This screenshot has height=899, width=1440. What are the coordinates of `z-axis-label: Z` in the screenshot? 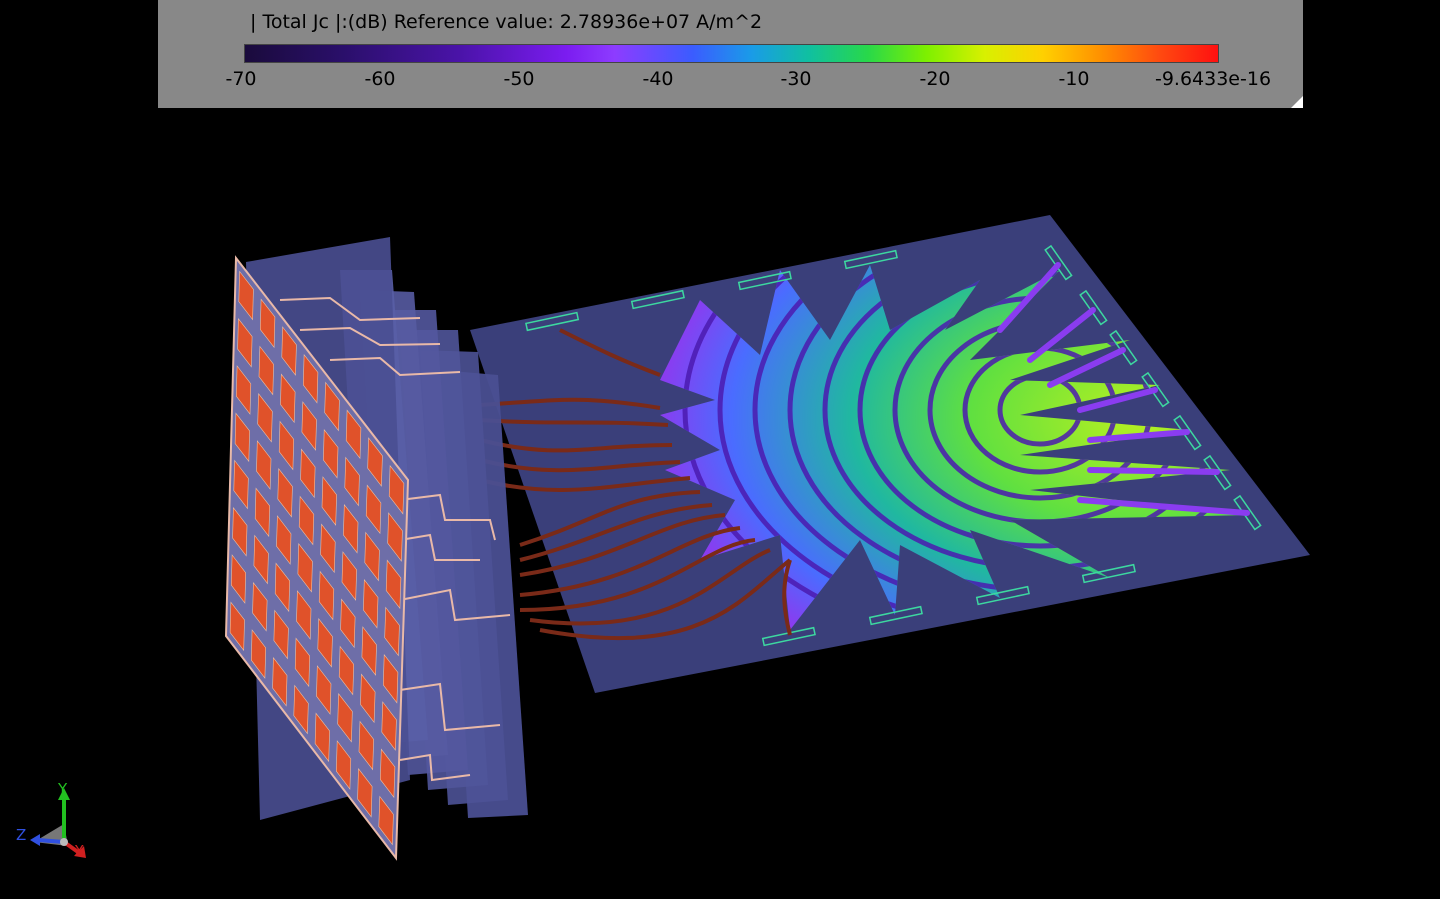 It's located at (21, 835).